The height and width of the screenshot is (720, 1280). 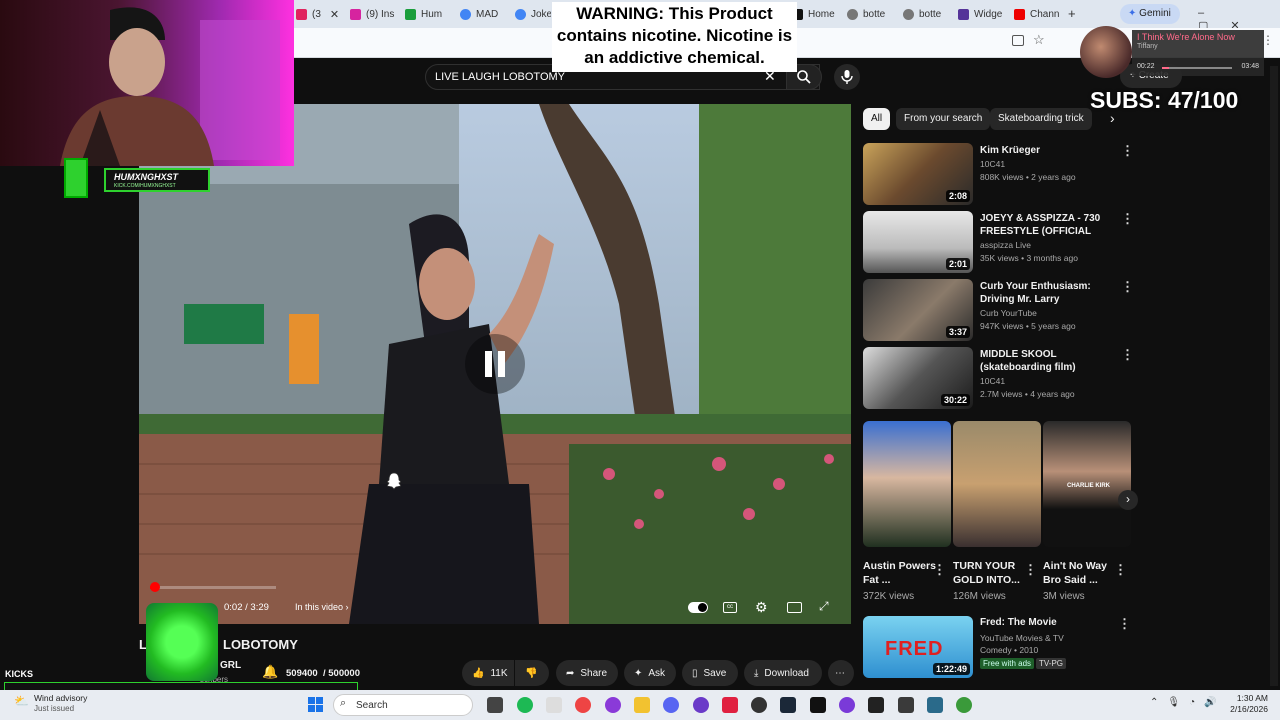 What do you see at coordinates (918, 647) in the screenshot?
I see `movie-thumbnail: FRED 1:22:49` at bounding box center [918, 647].